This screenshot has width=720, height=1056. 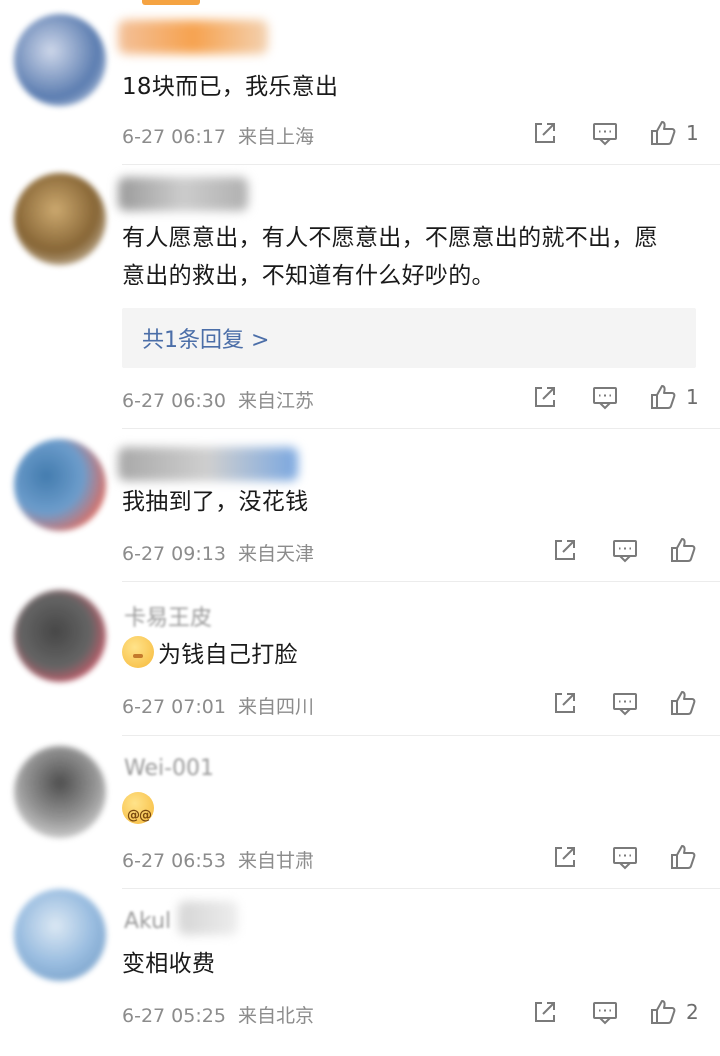 I want to click on like-count: 2, so click(x=692, y=1012).